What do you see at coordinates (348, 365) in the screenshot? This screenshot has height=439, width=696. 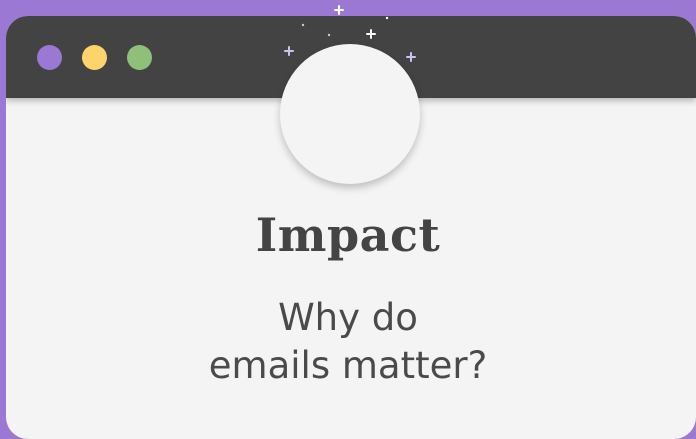 I see `subtitle-line-2: emails matter?` at bounding box center [348, 365].